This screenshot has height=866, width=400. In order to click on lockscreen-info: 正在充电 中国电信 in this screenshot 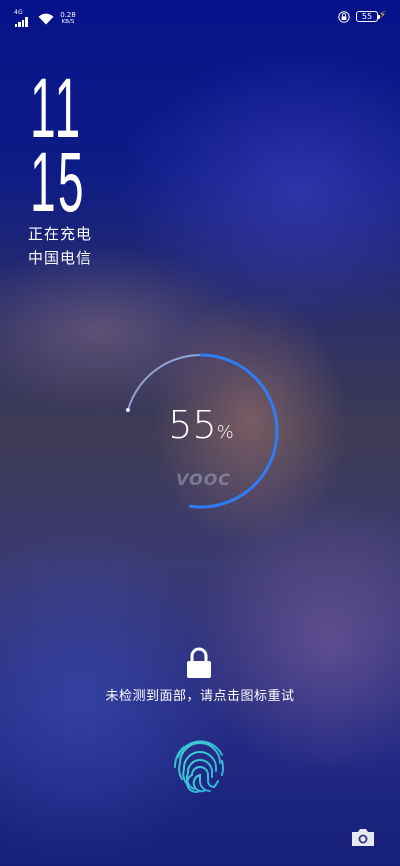, I will do `click(60, 246)`.